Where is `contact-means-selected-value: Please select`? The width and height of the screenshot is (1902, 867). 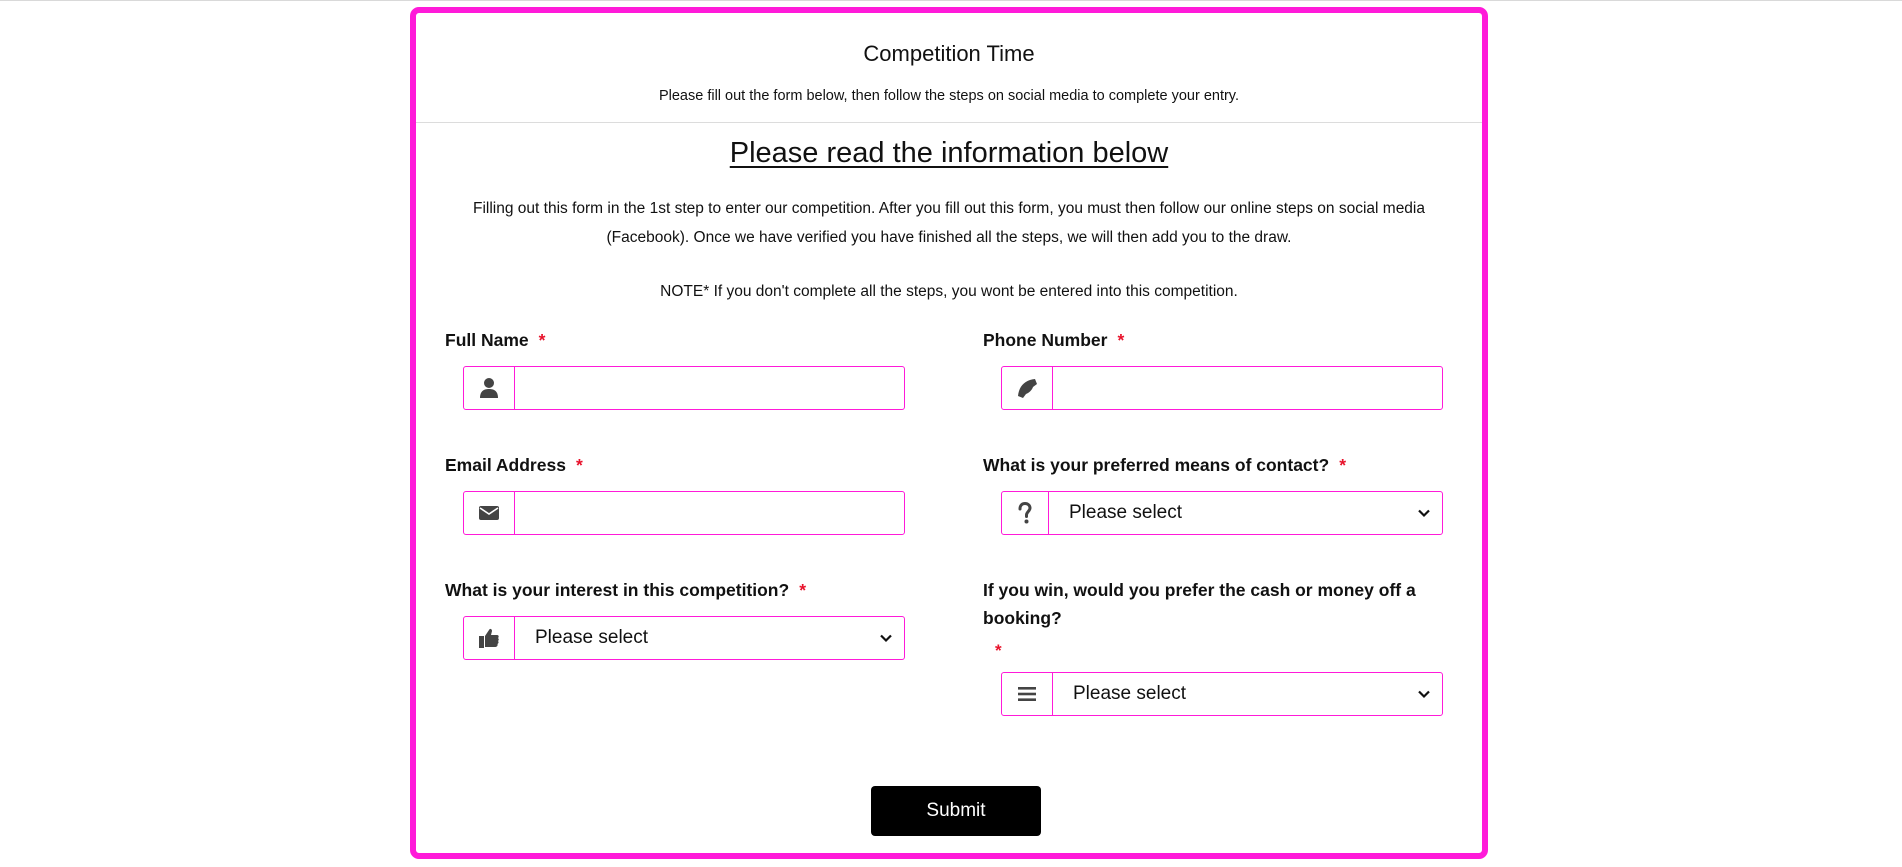 contact-means-selected-value: Please select is located at coordinates (1126, 512).